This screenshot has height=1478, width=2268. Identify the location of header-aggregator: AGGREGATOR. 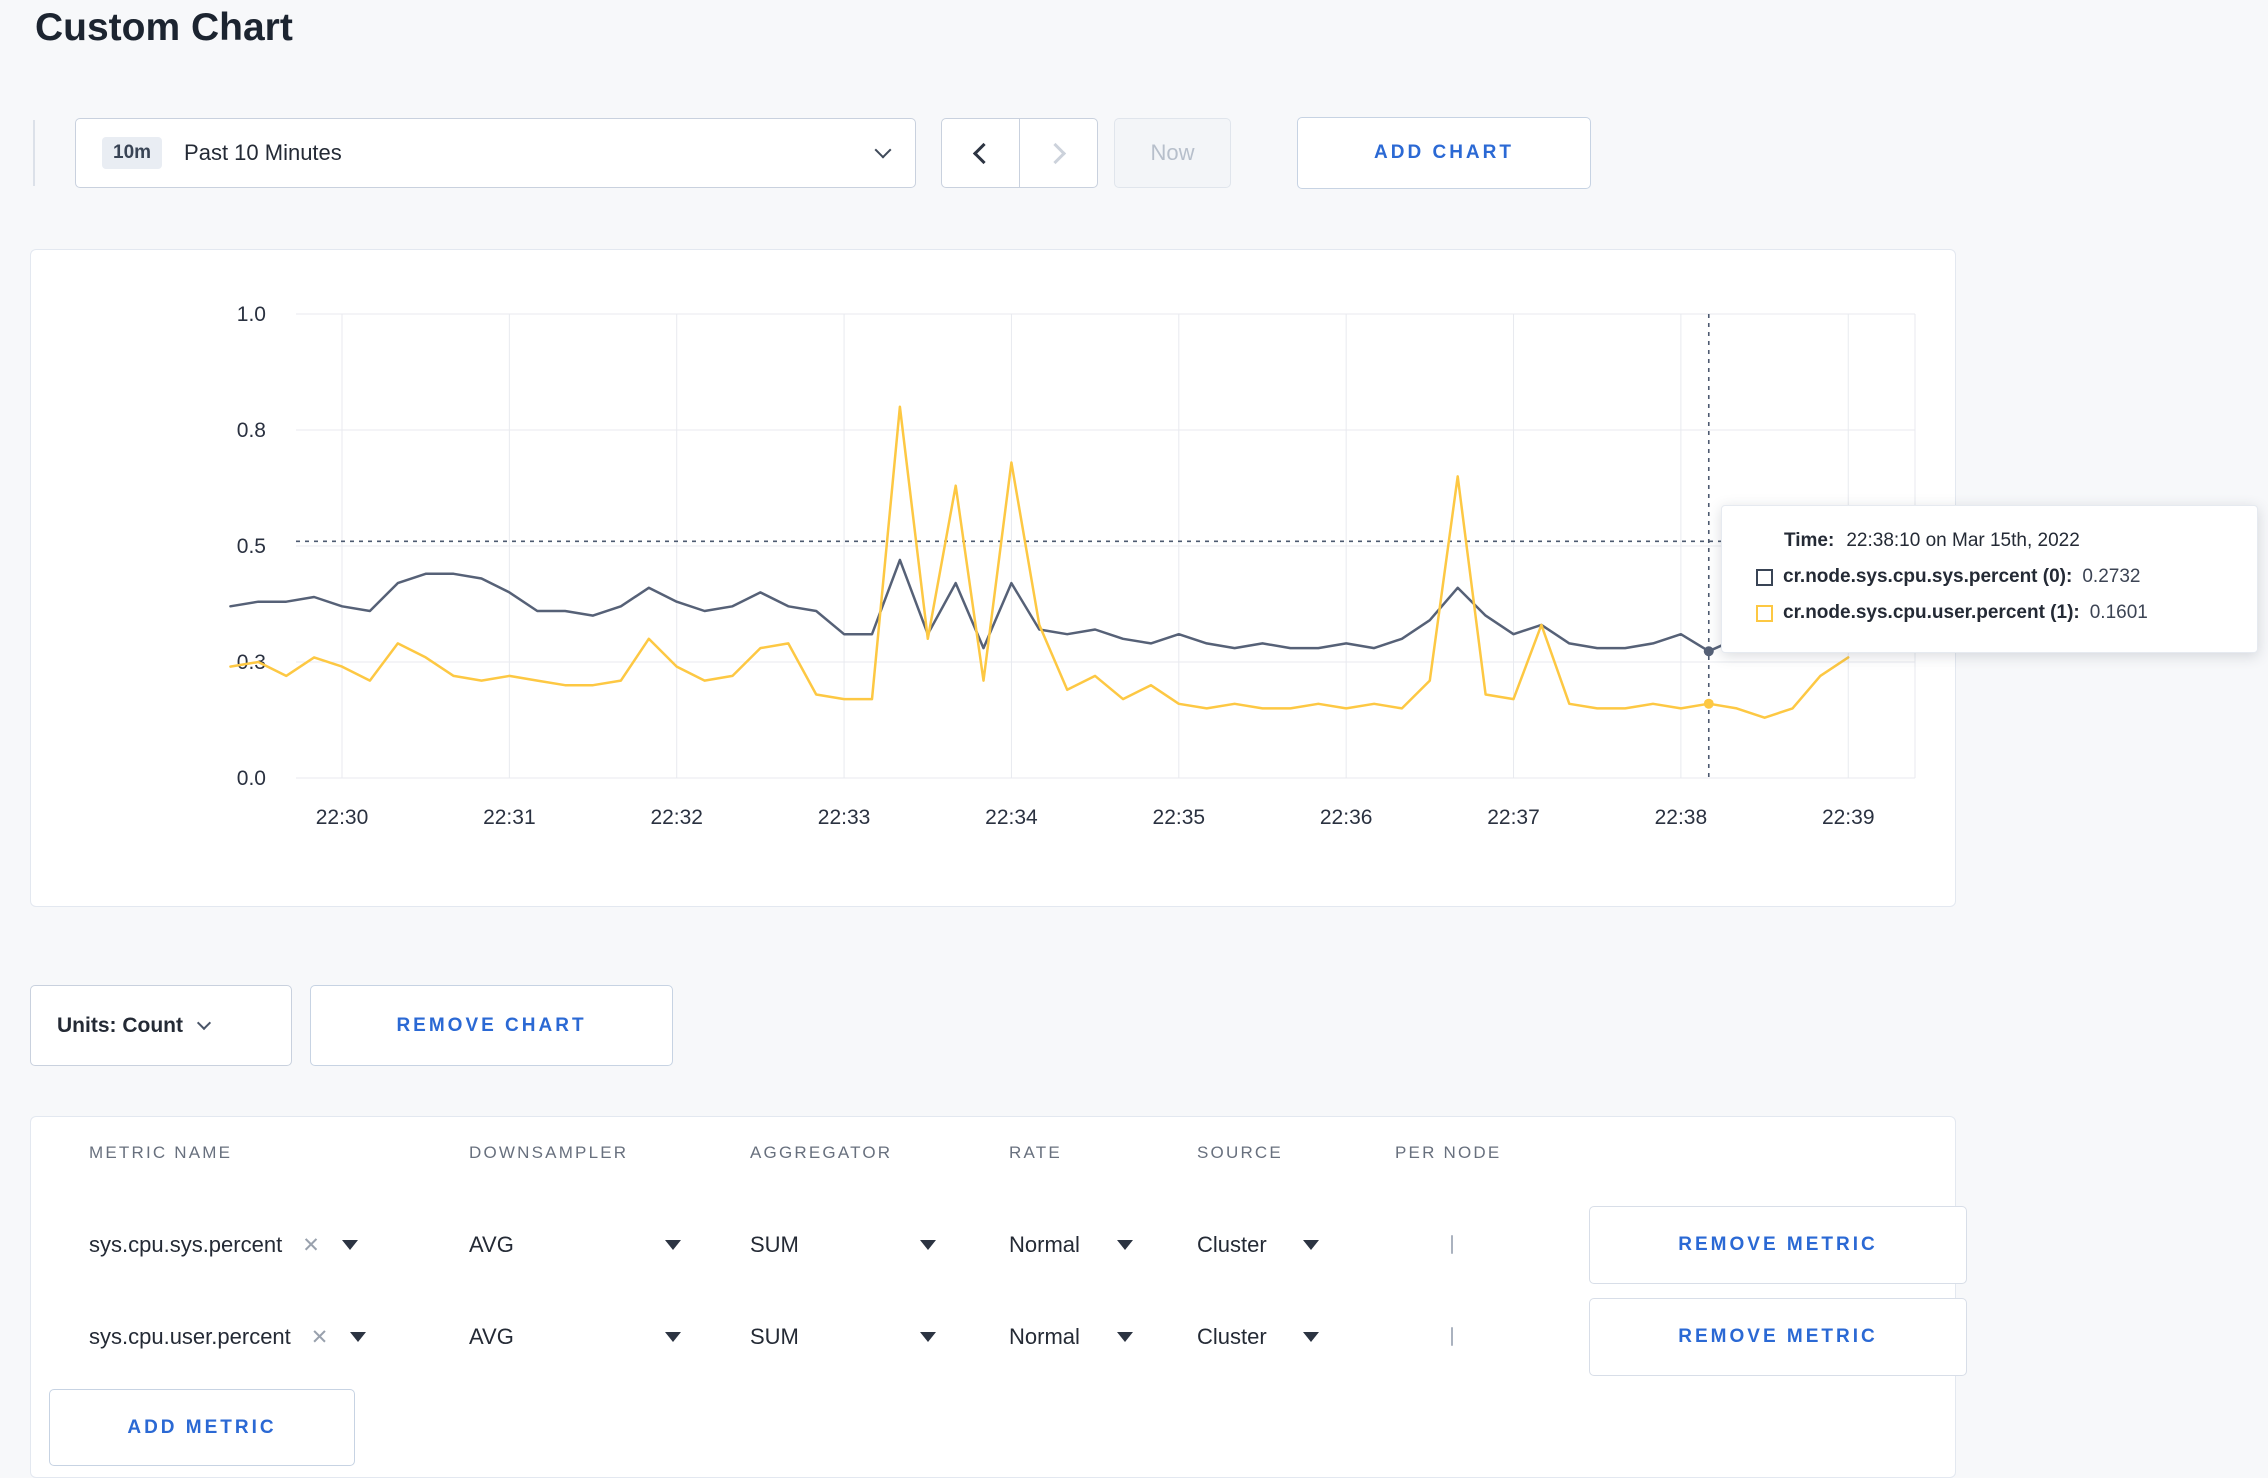
(821, 1152).